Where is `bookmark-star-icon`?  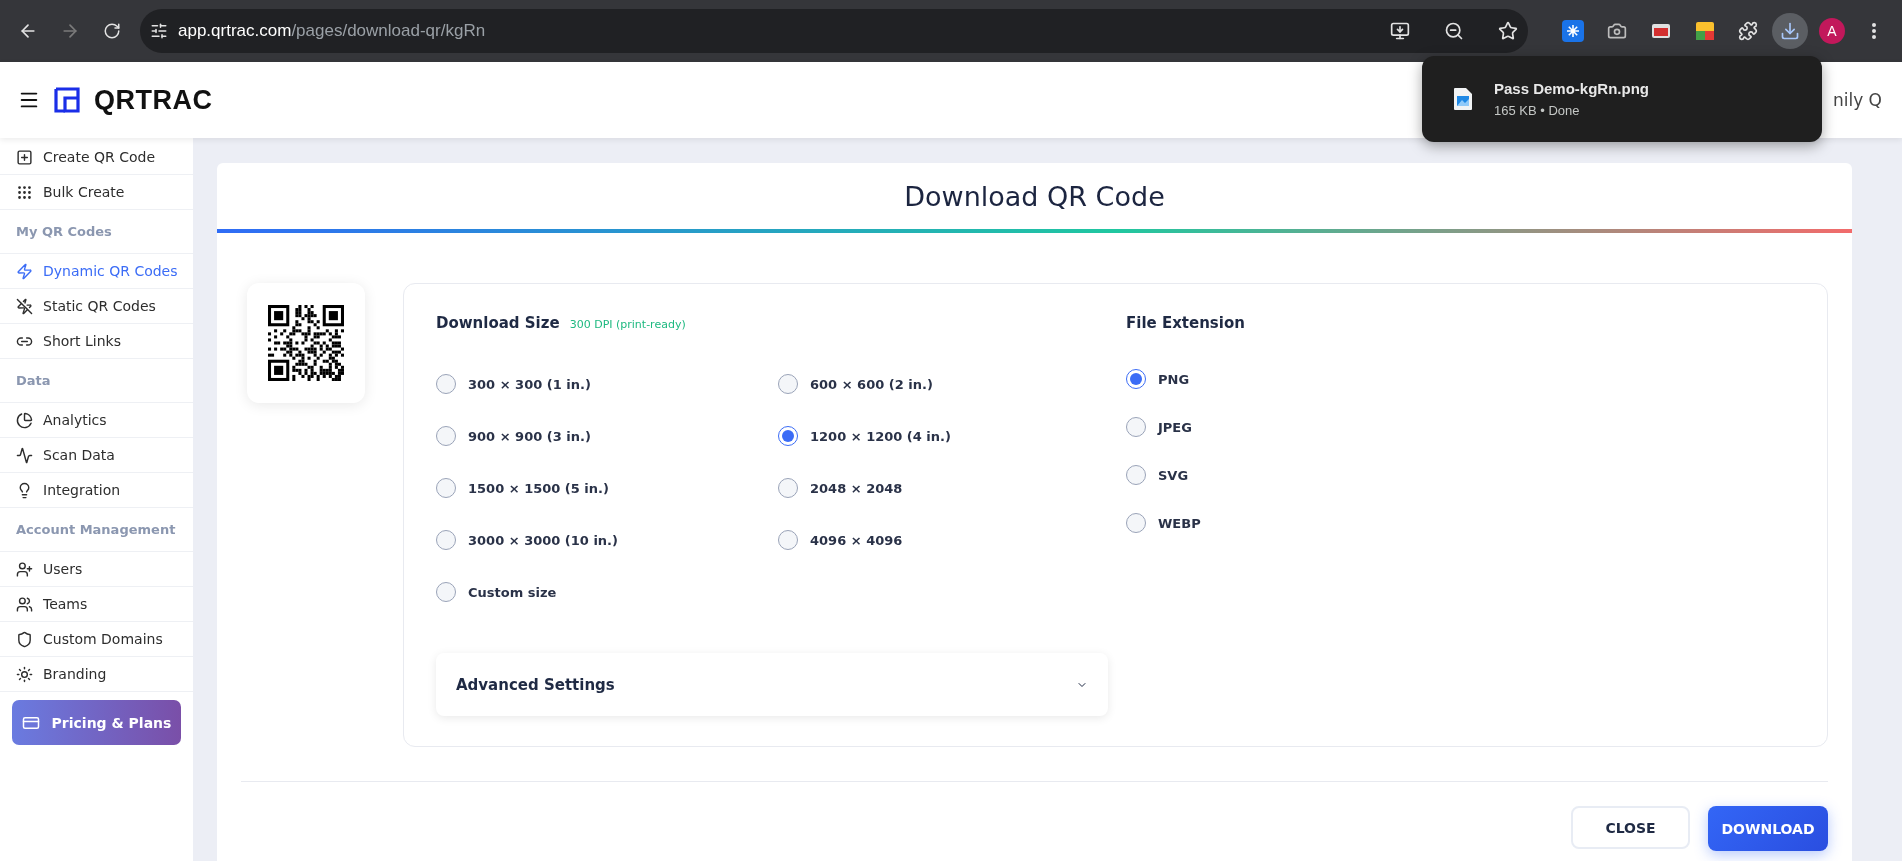 bookmark-star-icon is located at coordinates (1508, 31).